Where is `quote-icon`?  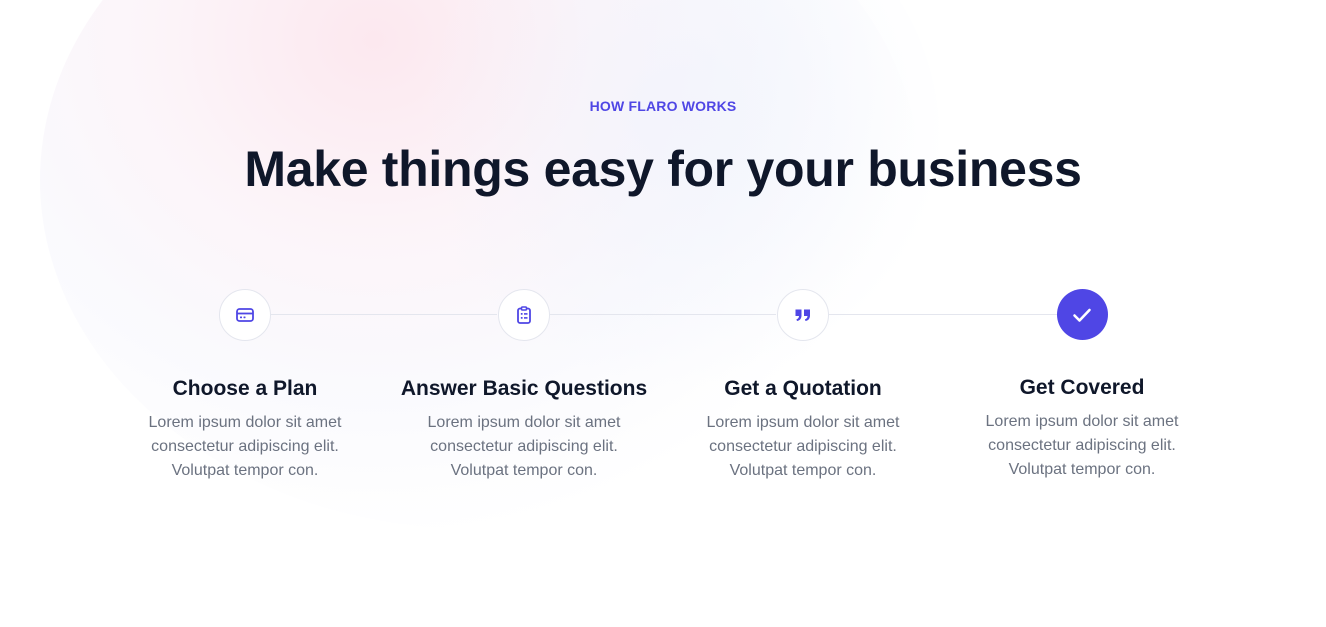 quote-icon is located at coordinates (802, 315).